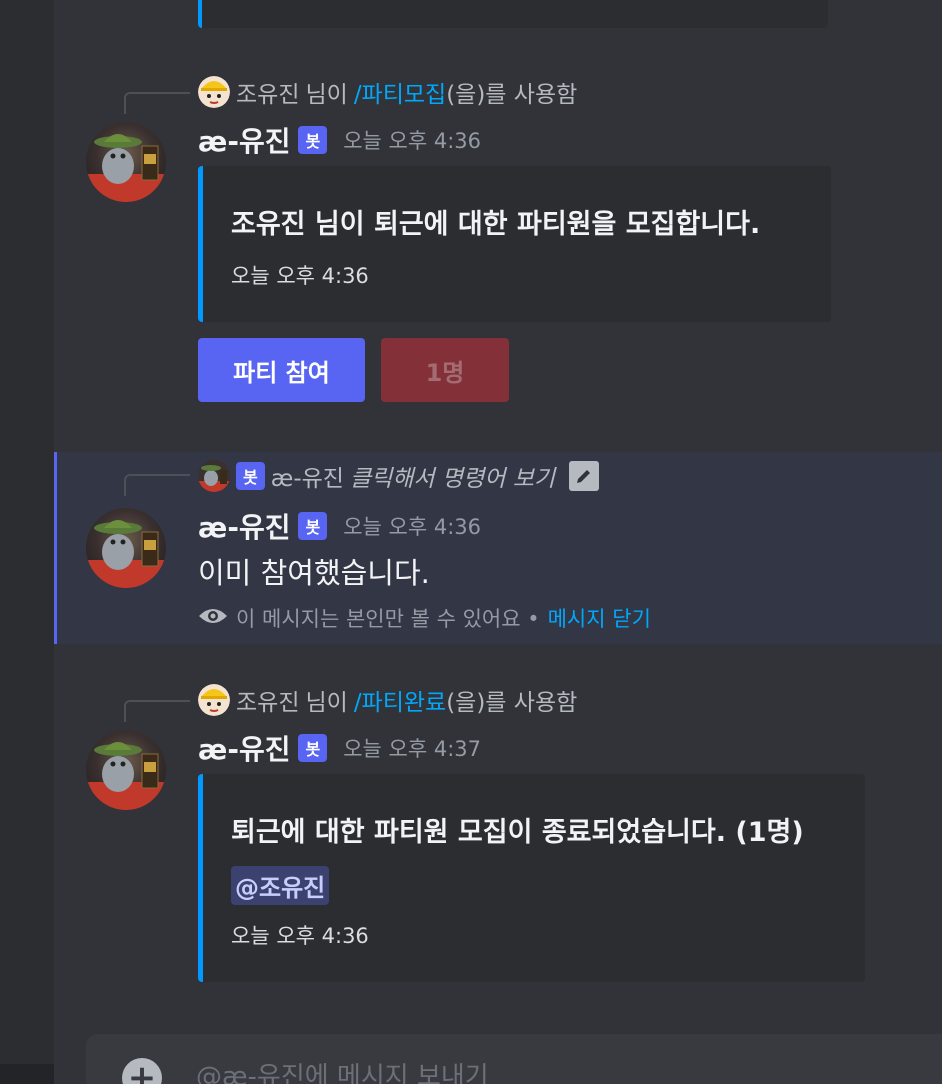 This screenshot has width=942, height=1084. What do you see at coordinates (599, 618) in the screenshot?
I see `dismiss-message-link: 메시지 닫기` at bounding box center [599, 618].